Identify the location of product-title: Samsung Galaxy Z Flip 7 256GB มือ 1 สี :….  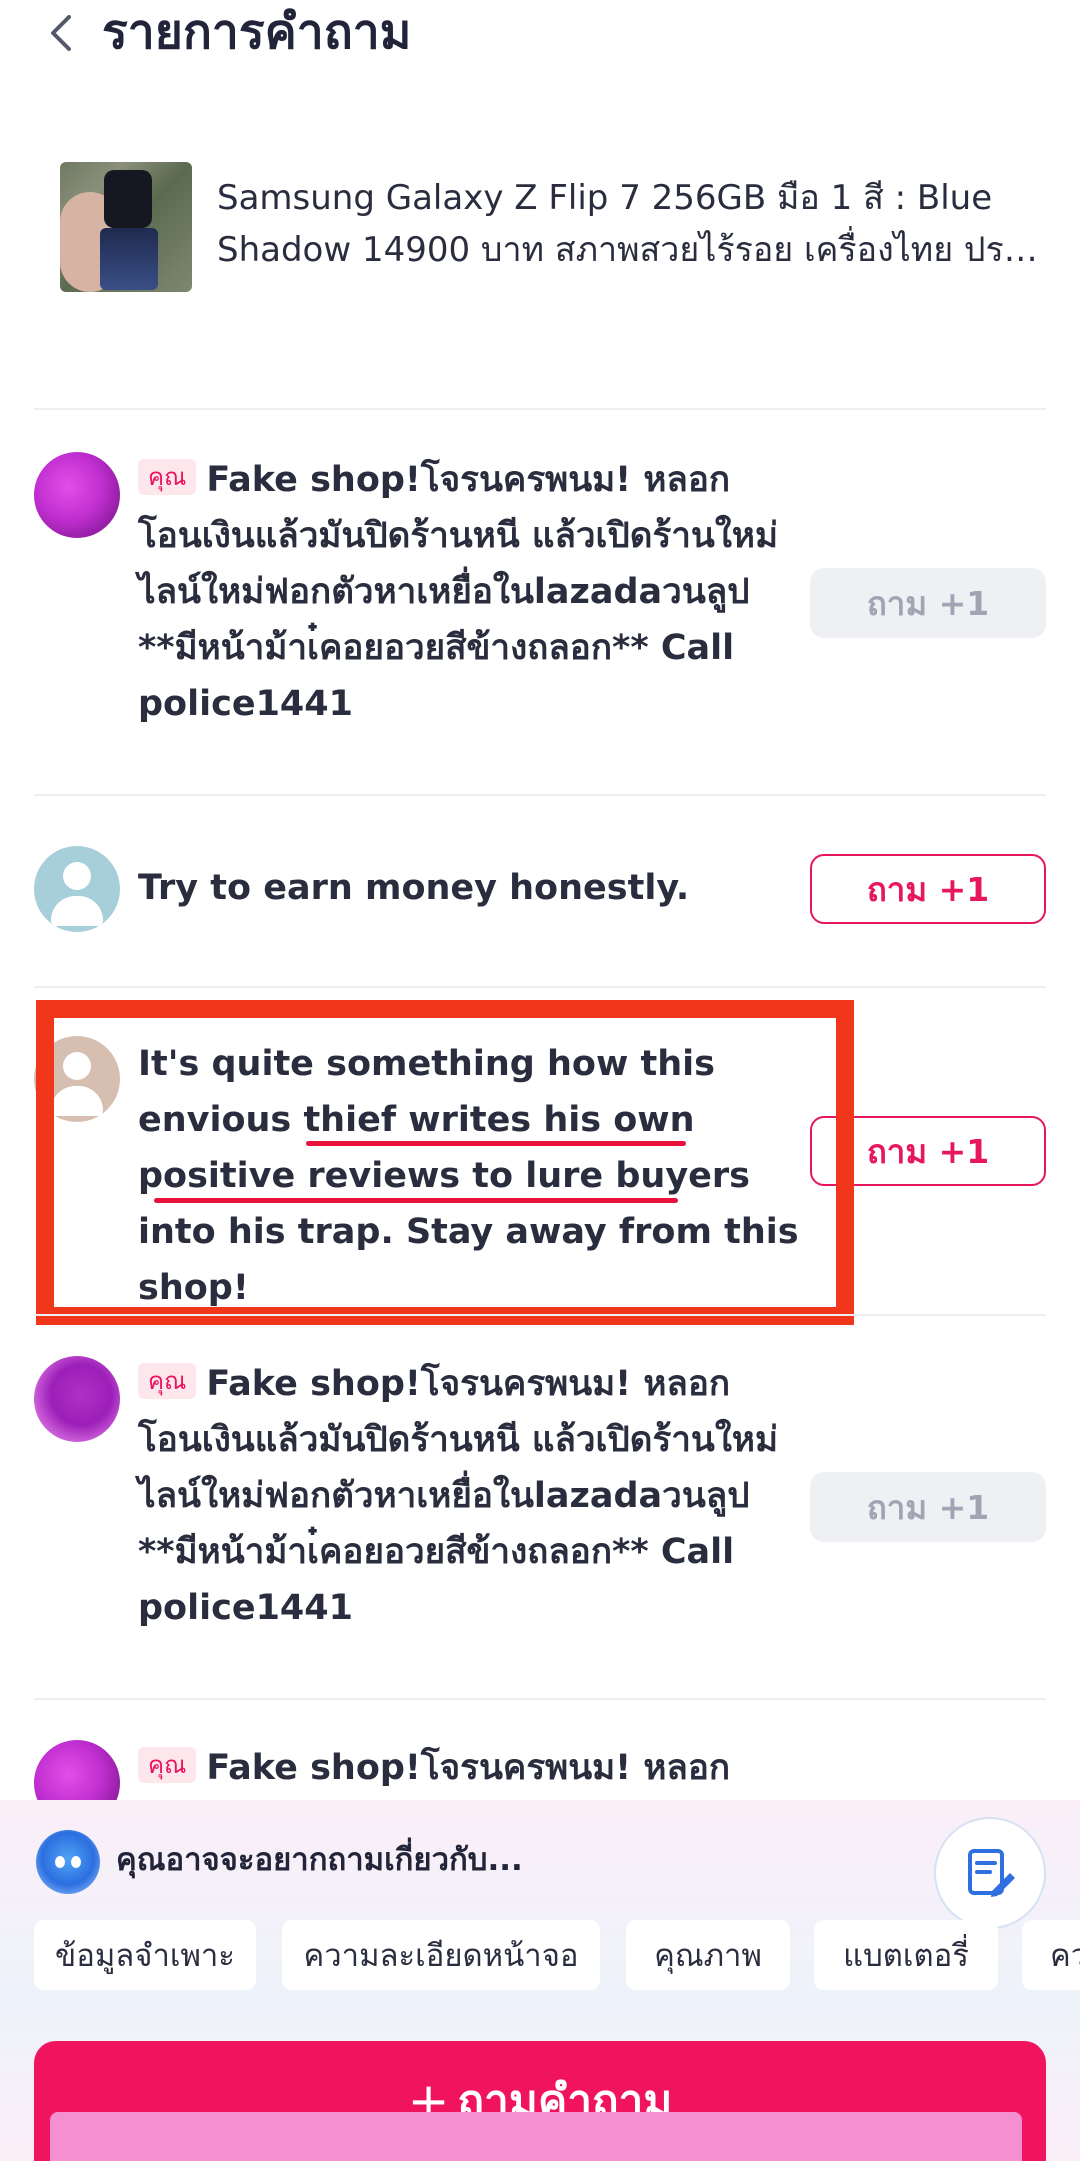
(620, 224).